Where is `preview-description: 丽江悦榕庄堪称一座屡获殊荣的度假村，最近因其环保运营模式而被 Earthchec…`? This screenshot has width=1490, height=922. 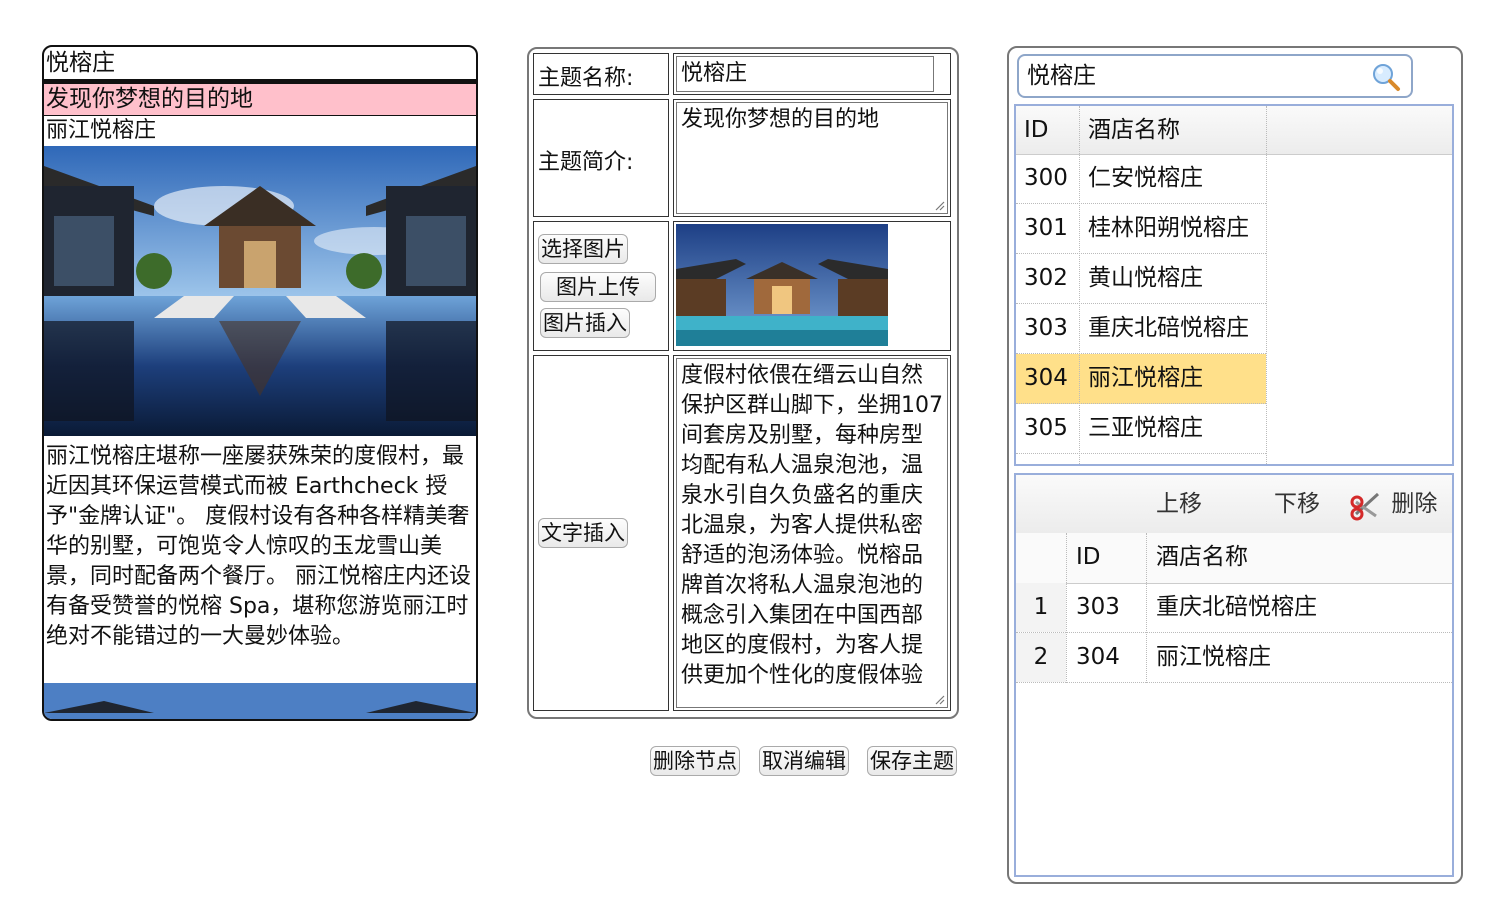 preview-description: 丽江悦榕庄堪称一座屡获殊荣的度假村，最近因其环保运营模式而被 Earthchec… is located at coordinates (258, 546).